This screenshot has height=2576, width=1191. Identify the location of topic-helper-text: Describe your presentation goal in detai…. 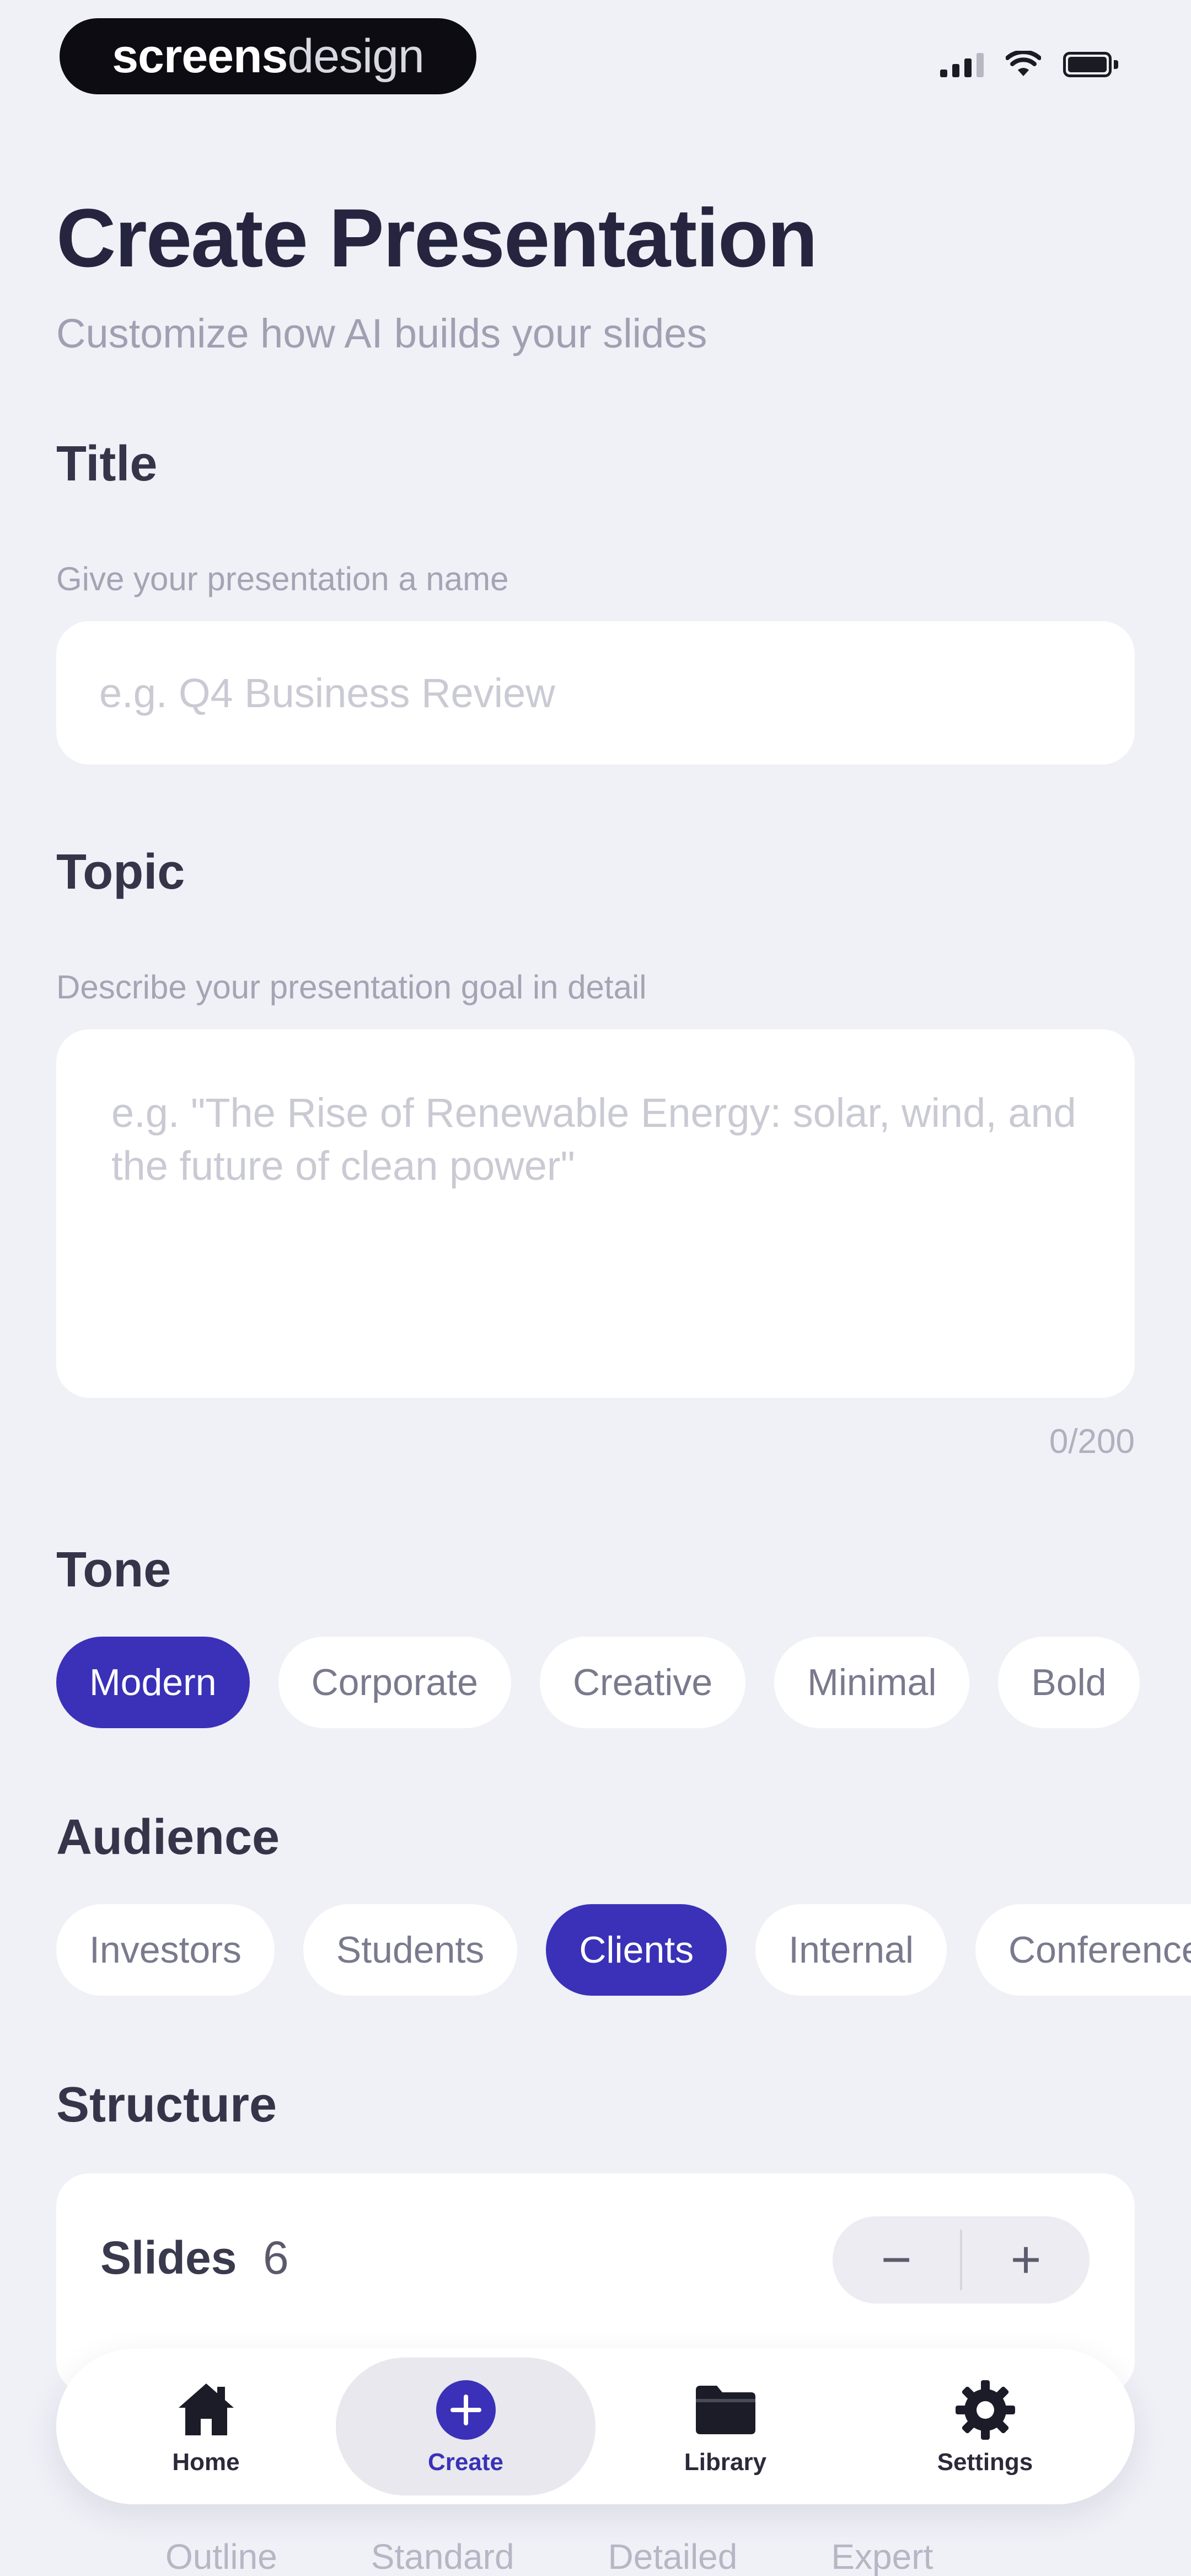
(352, 987).